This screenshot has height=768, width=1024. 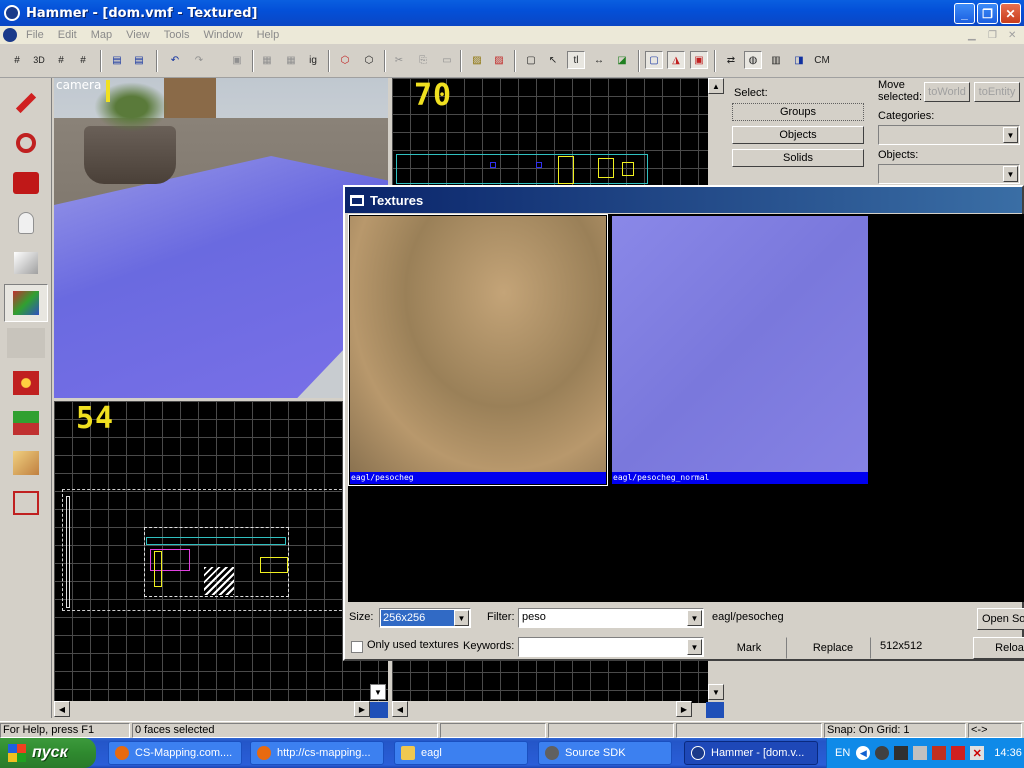 I want to click on grid-smaller-icon: #, so click(x=61, y=60).